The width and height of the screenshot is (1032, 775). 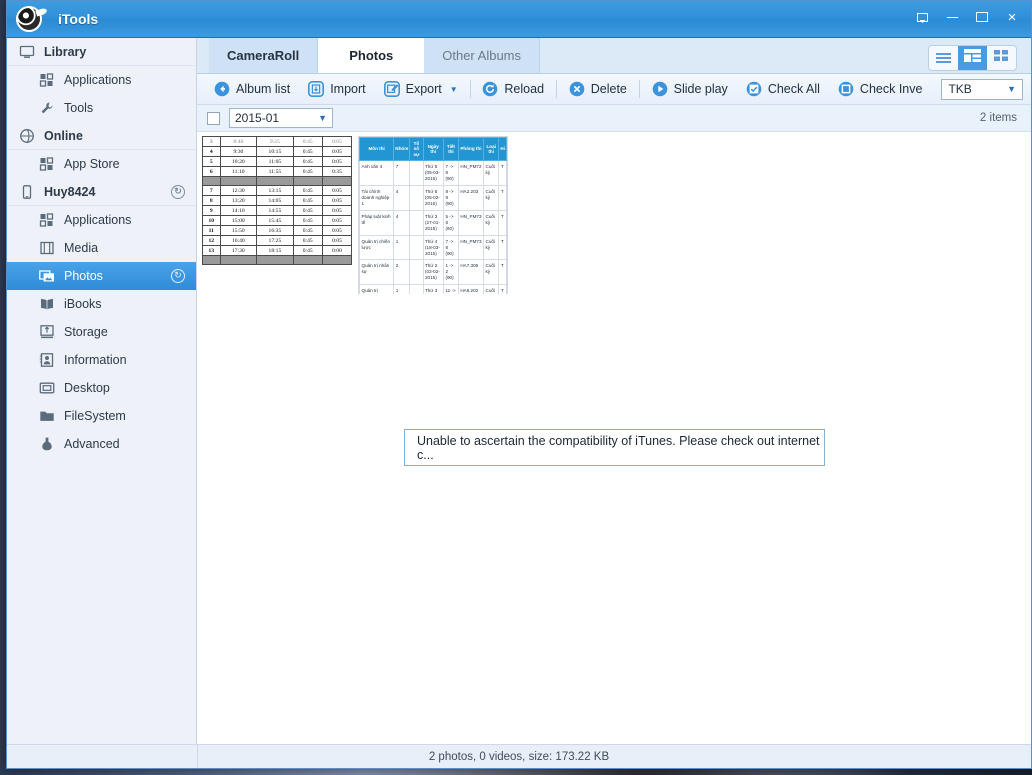 I want to click on column-header: Tiết thi, so click(x=450, y=149).